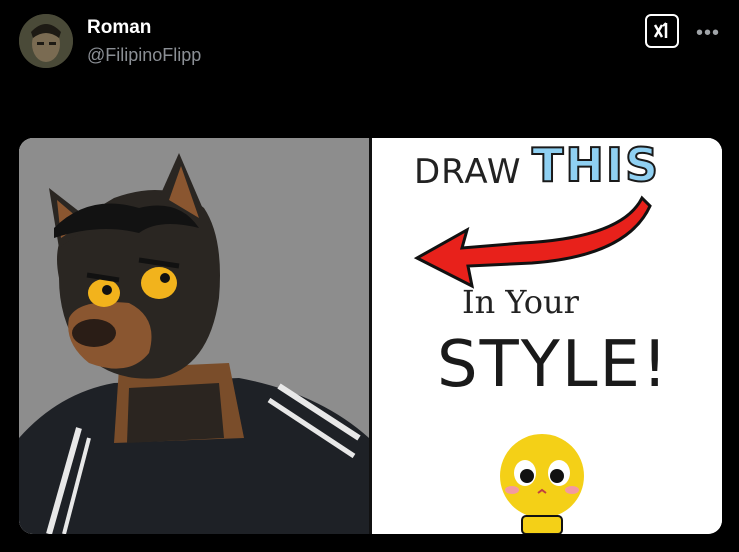  I want to click on x-logo-icon, so click(662, 31).